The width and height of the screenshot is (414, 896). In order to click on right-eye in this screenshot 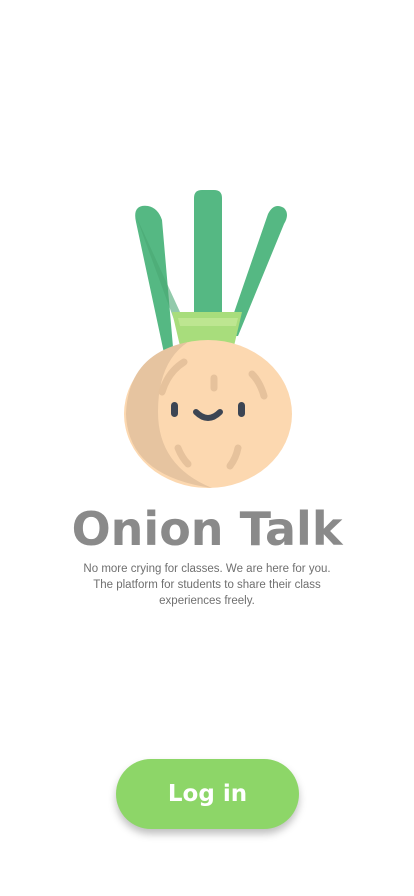, I will do `click(241, 409)`.